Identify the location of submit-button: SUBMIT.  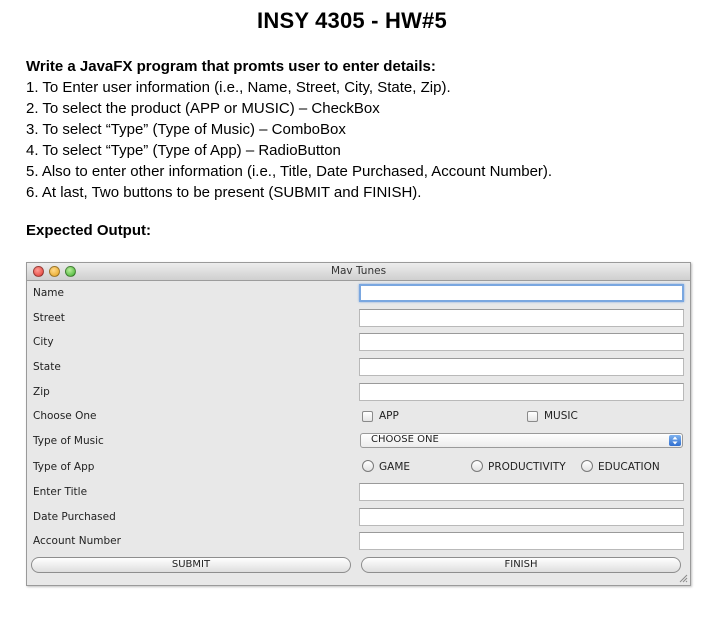
(191, 565).